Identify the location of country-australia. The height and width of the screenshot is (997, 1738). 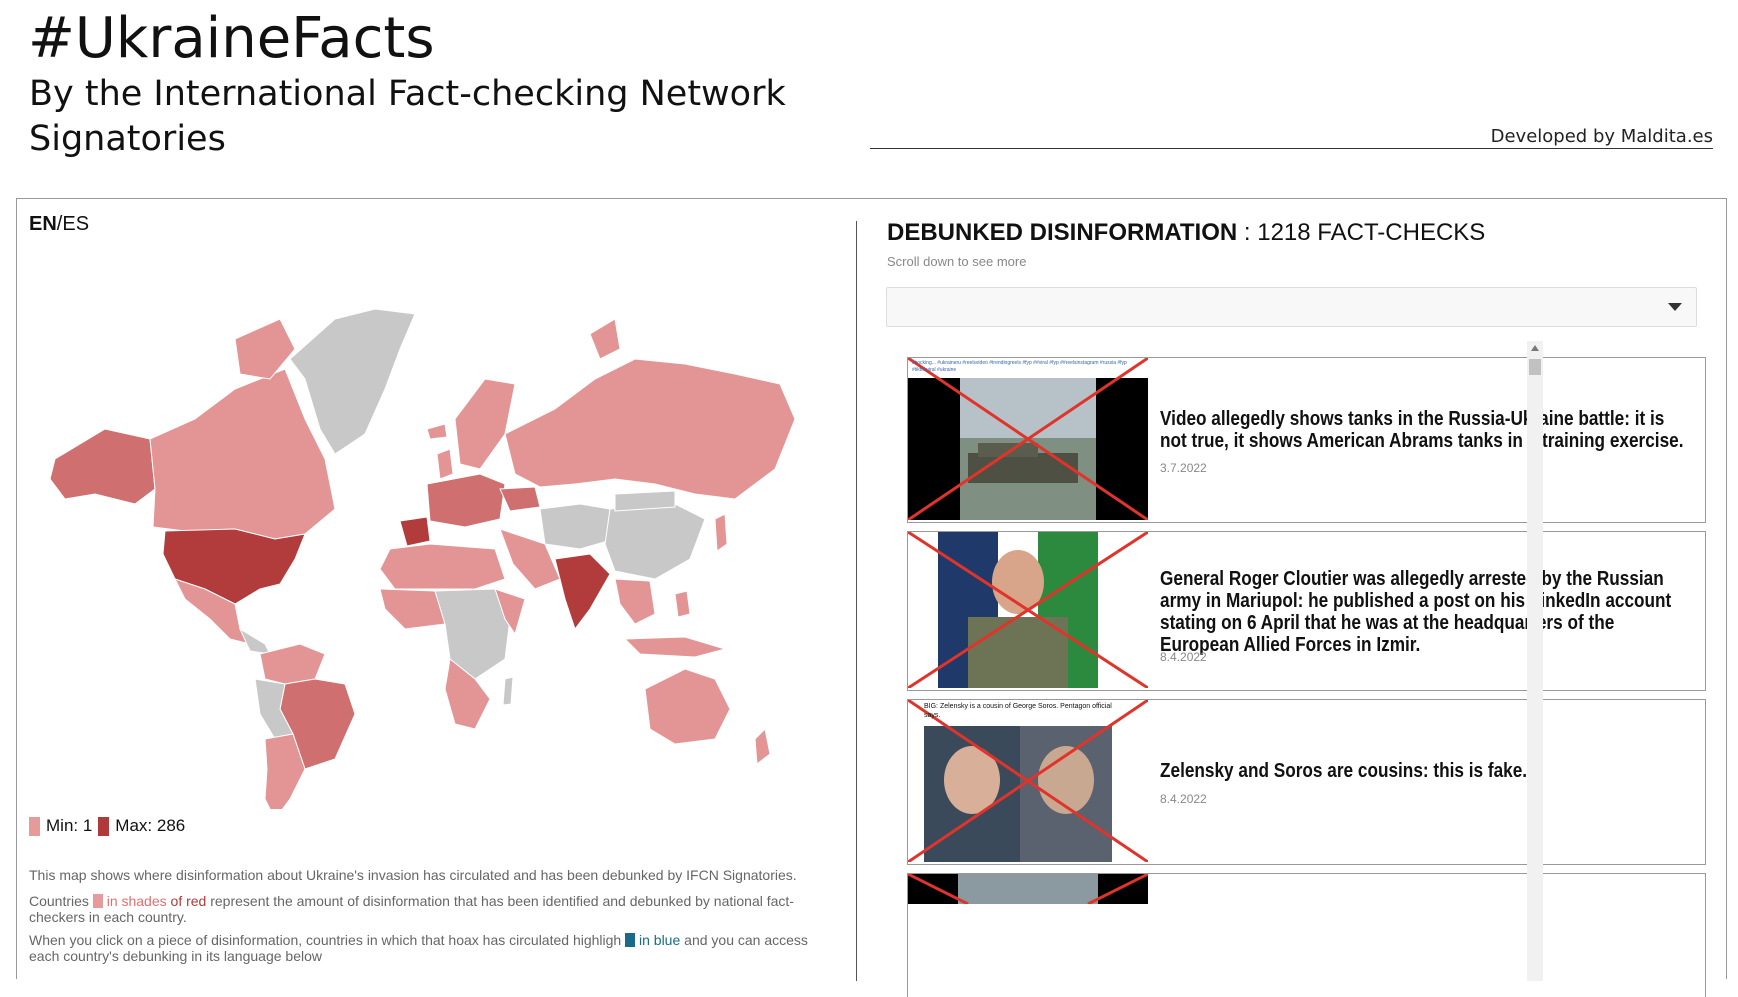
(687, 706).